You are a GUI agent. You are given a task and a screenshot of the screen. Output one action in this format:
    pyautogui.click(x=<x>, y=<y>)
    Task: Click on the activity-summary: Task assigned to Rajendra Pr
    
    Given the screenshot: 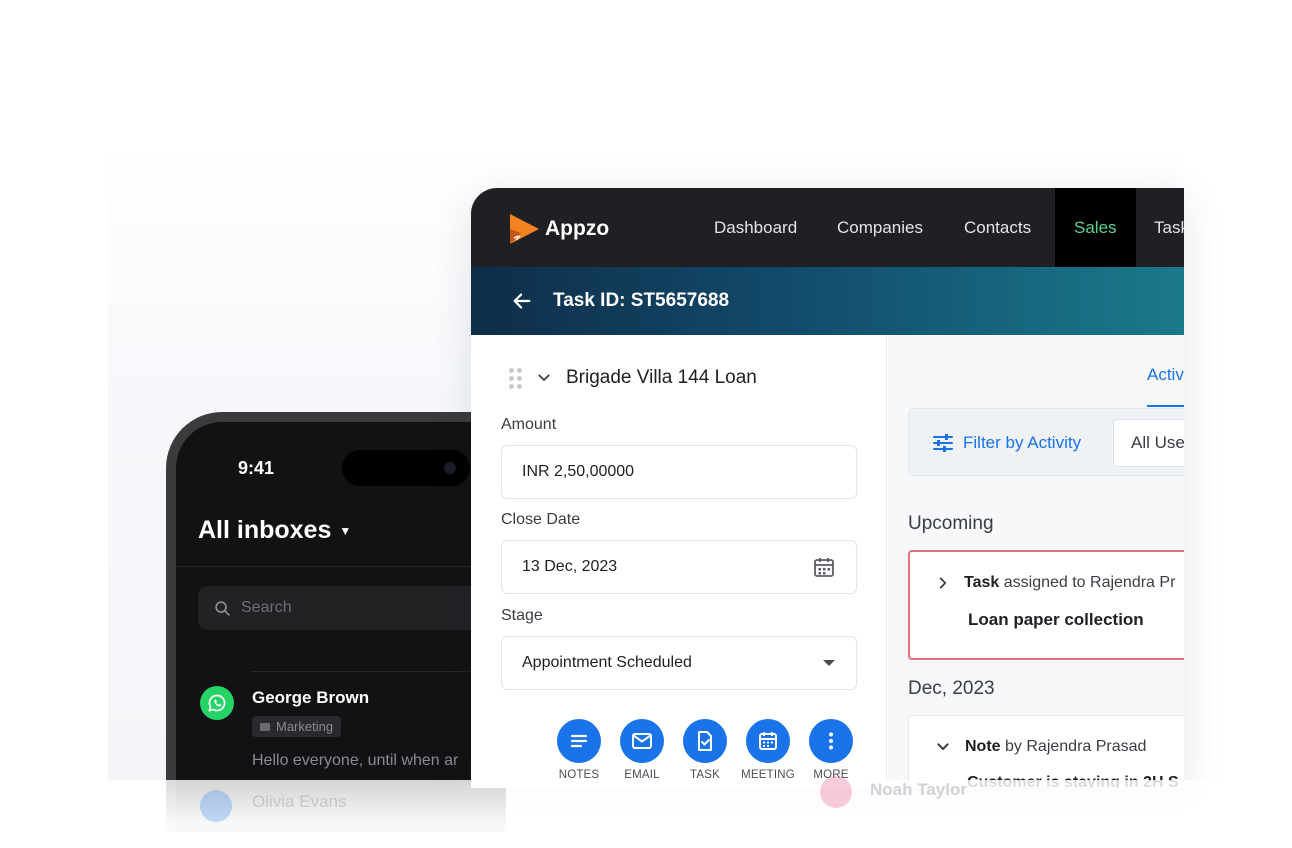 What is the action you would take?
    pyautogui.click(x=1069, y=583)
    